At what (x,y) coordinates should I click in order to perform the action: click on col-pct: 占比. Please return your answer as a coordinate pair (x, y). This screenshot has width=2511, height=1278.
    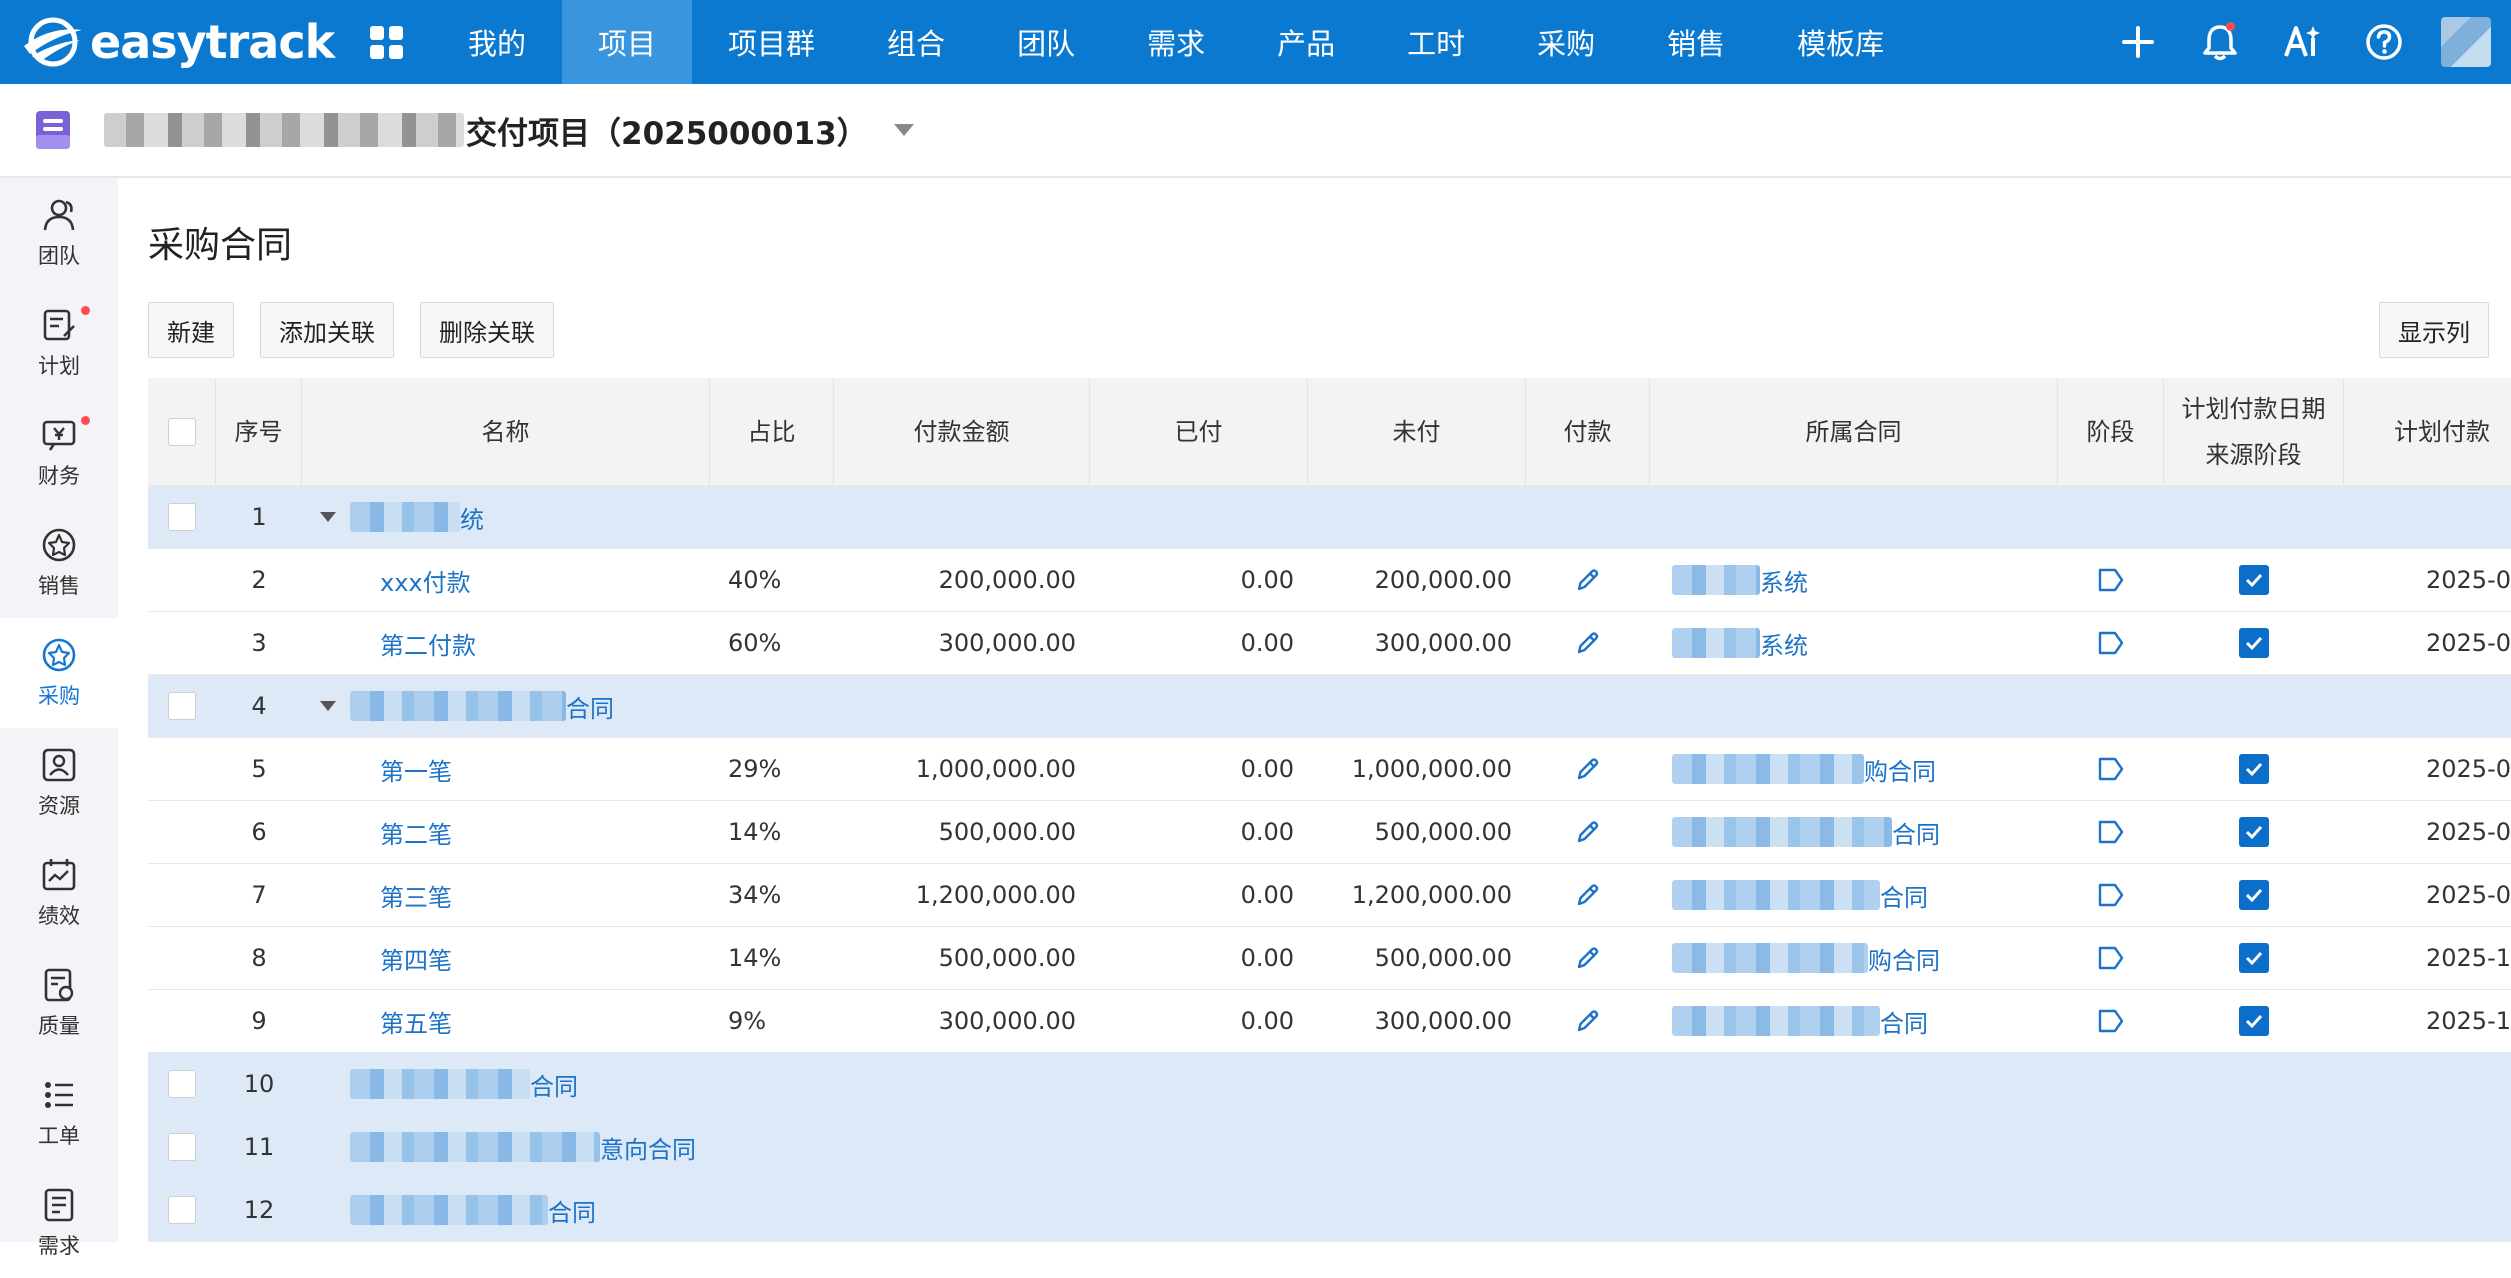
    Looking at the image, I should click on (772, 432).